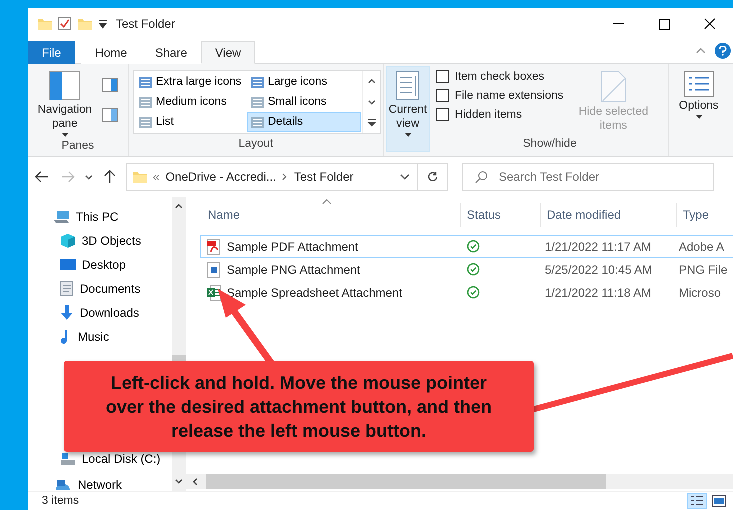 The height and width of the screenshot is (510, 733). Describe the element at coordinates (110, 85) in the screenshot. I see `preview-pane-icon` at that location.